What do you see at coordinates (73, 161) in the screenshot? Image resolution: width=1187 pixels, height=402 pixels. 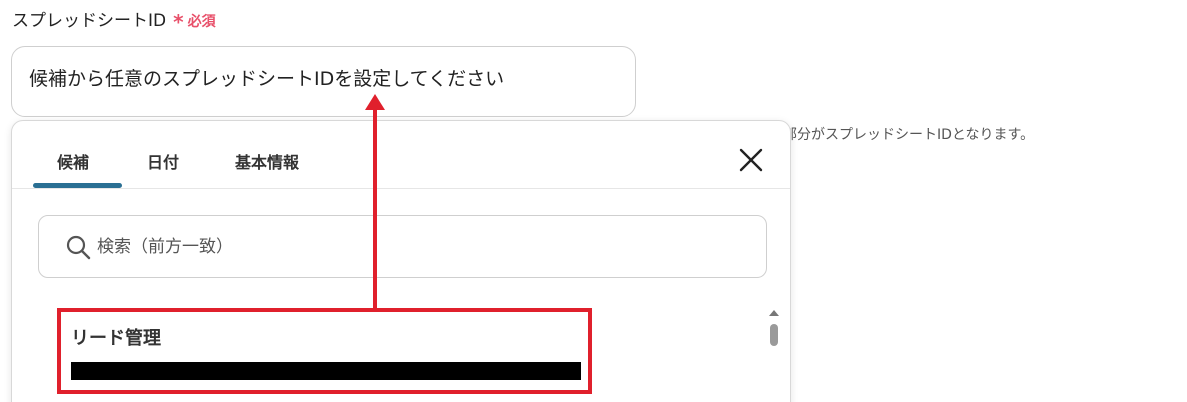 I see `tab-candidates: 候補` at bounding box center [73, 161].